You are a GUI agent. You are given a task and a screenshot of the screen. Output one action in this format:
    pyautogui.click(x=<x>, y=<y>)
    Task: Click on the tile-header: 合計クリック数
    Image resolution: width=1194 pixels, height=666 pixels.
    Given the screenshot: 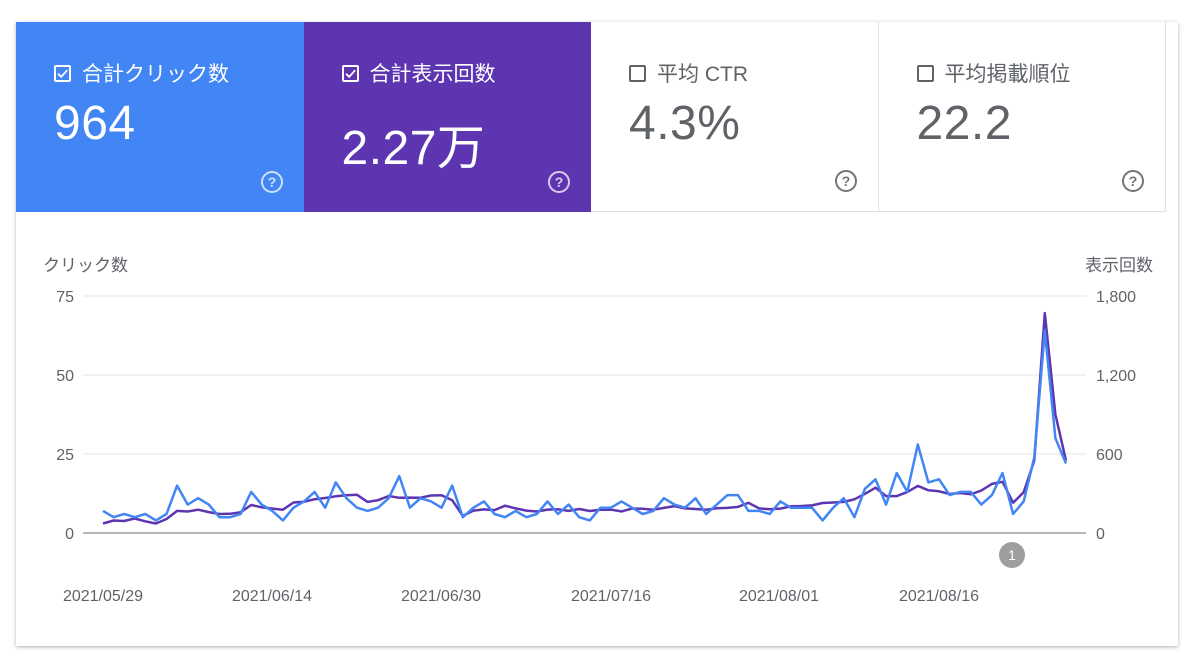 What is the action you would take?
    pyautogui.click(x=141, y=73)
    